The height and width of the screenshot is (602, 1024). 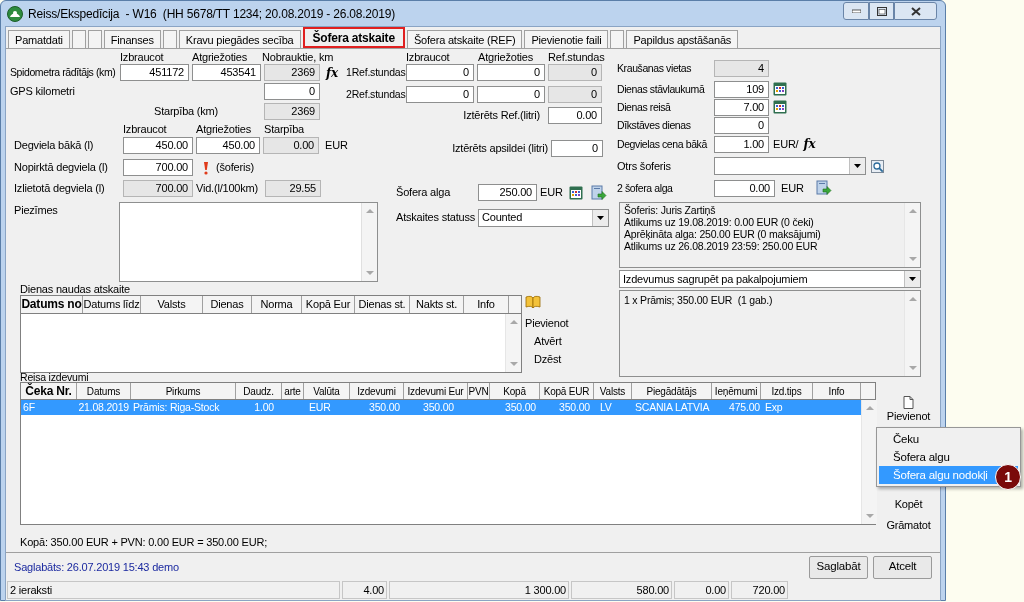 What do you see at coordinates (239, 39) in the screenshot?
I see `tab: Kravu piegādes secība` at bounding box center [239, 39].